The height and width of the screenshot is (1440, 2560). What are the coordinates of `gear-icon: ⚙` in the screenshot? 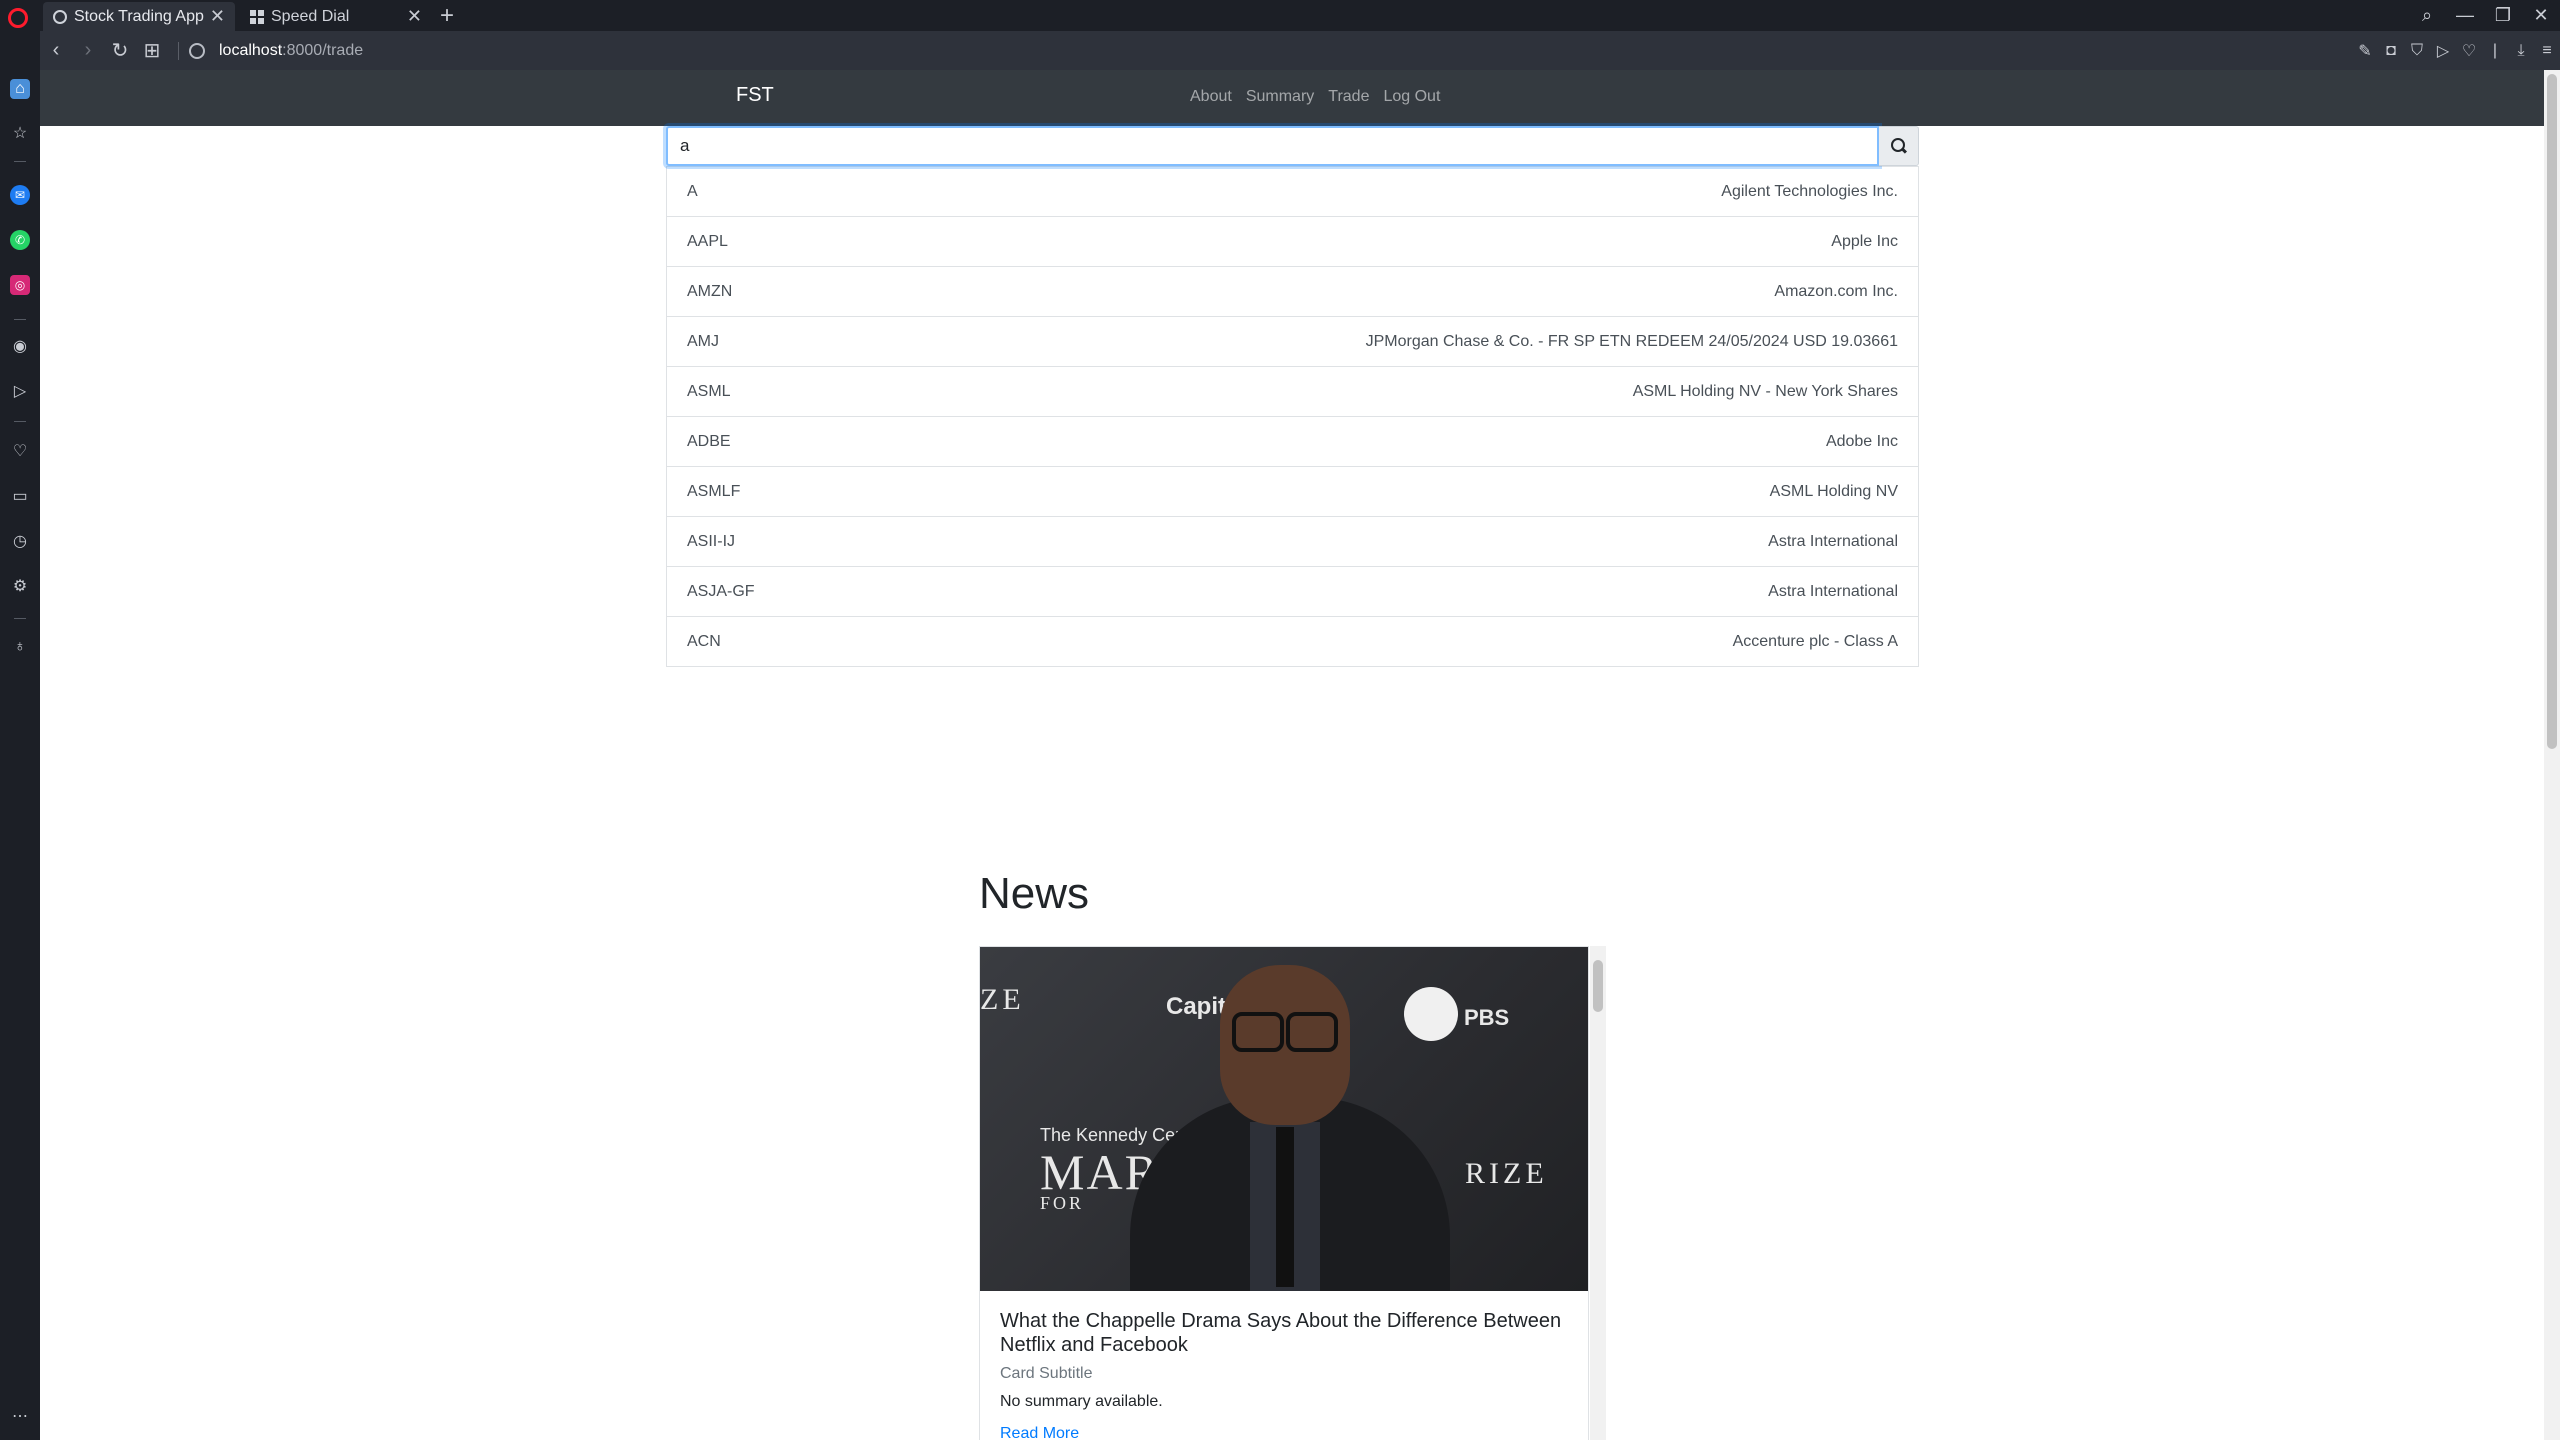 It's located at (20, 586).